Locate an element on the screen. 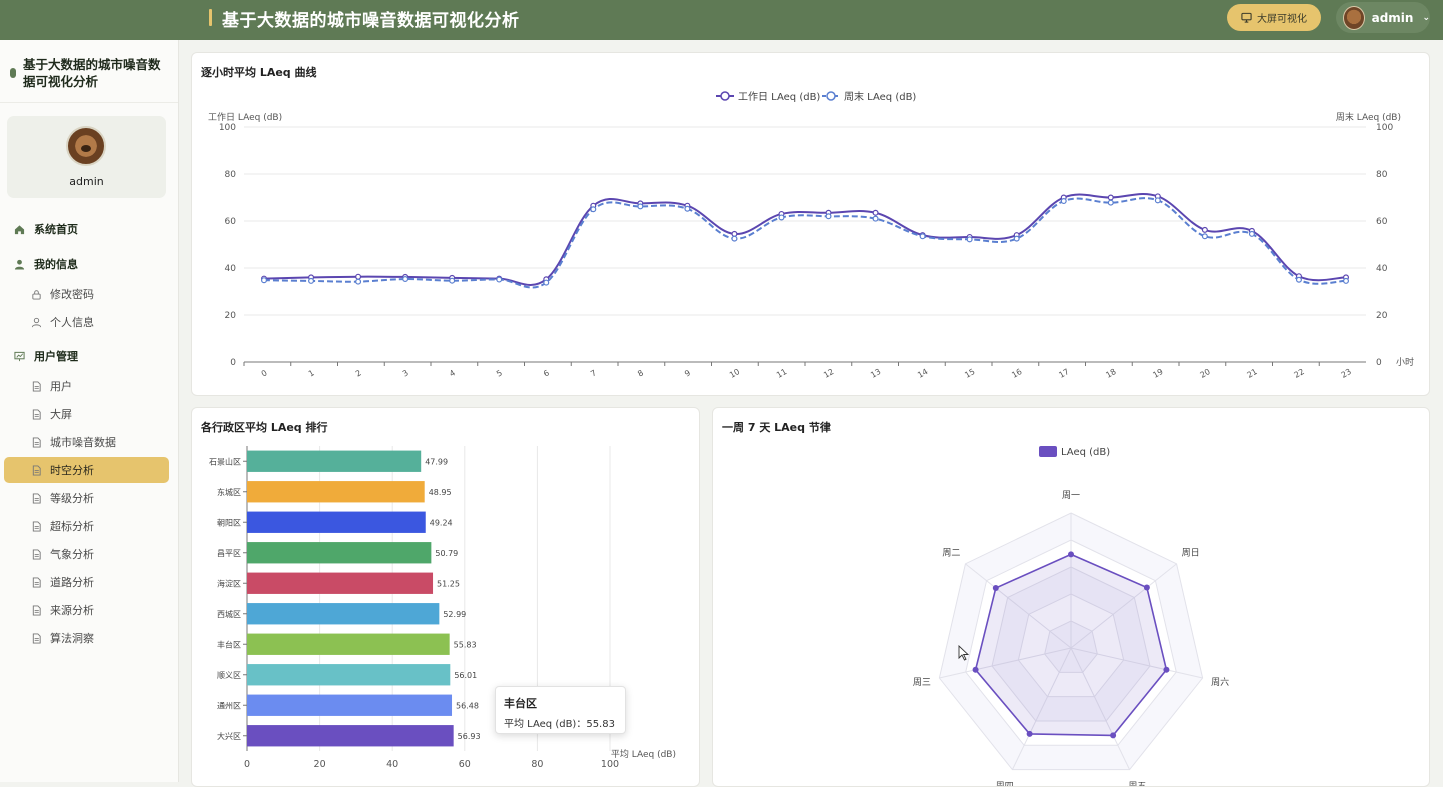 This screenshot has width=1443, height=787. category-label: 西城区 is located at coordinates (229, 614).